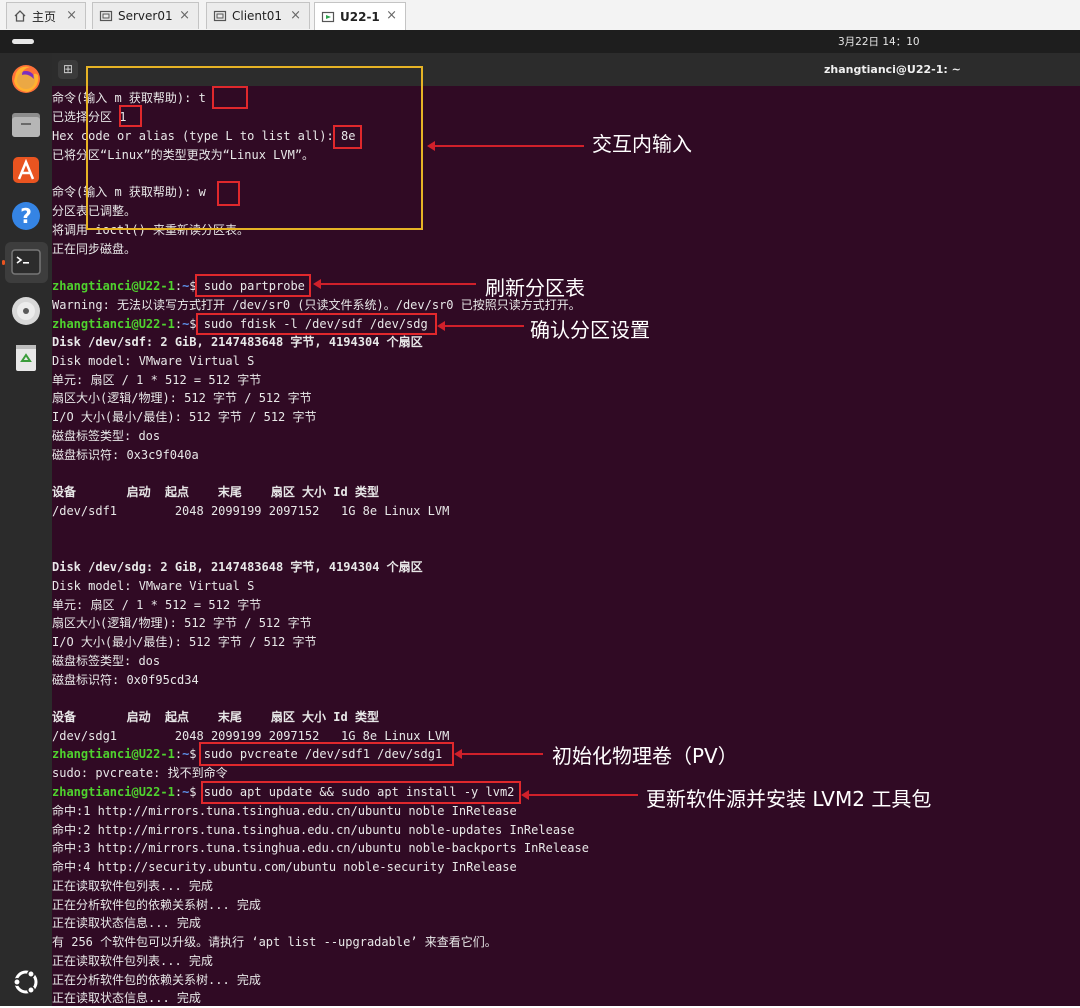  Describe the element at coordinates (253, 285) in the screenshot. I see `partprobe-command-box` at that location.